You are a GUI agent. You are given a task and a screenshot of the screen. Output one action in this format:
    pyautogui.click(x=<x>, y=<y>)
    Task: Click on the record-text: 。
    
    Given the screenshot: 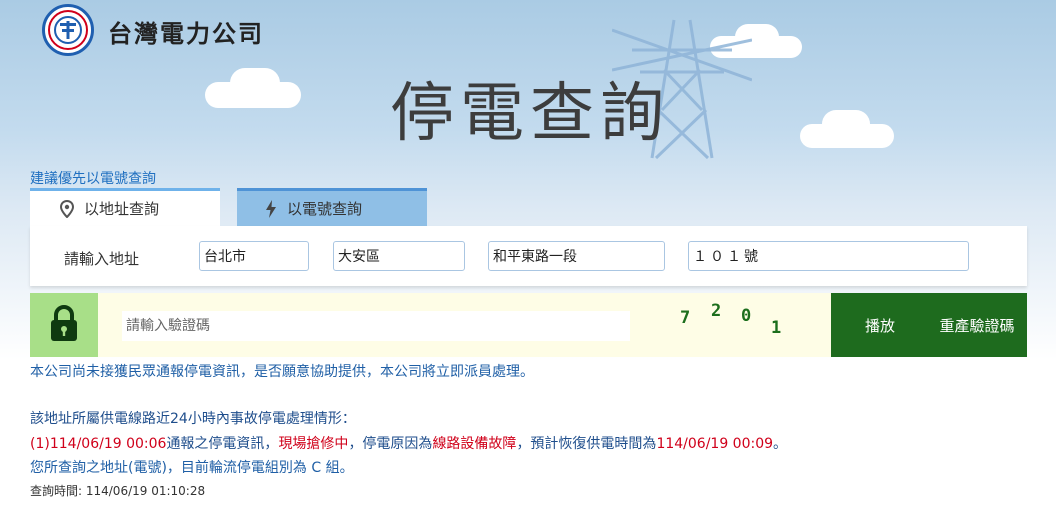 What is the action you would take?
    pyautogui.click(x=780, y=444)
    